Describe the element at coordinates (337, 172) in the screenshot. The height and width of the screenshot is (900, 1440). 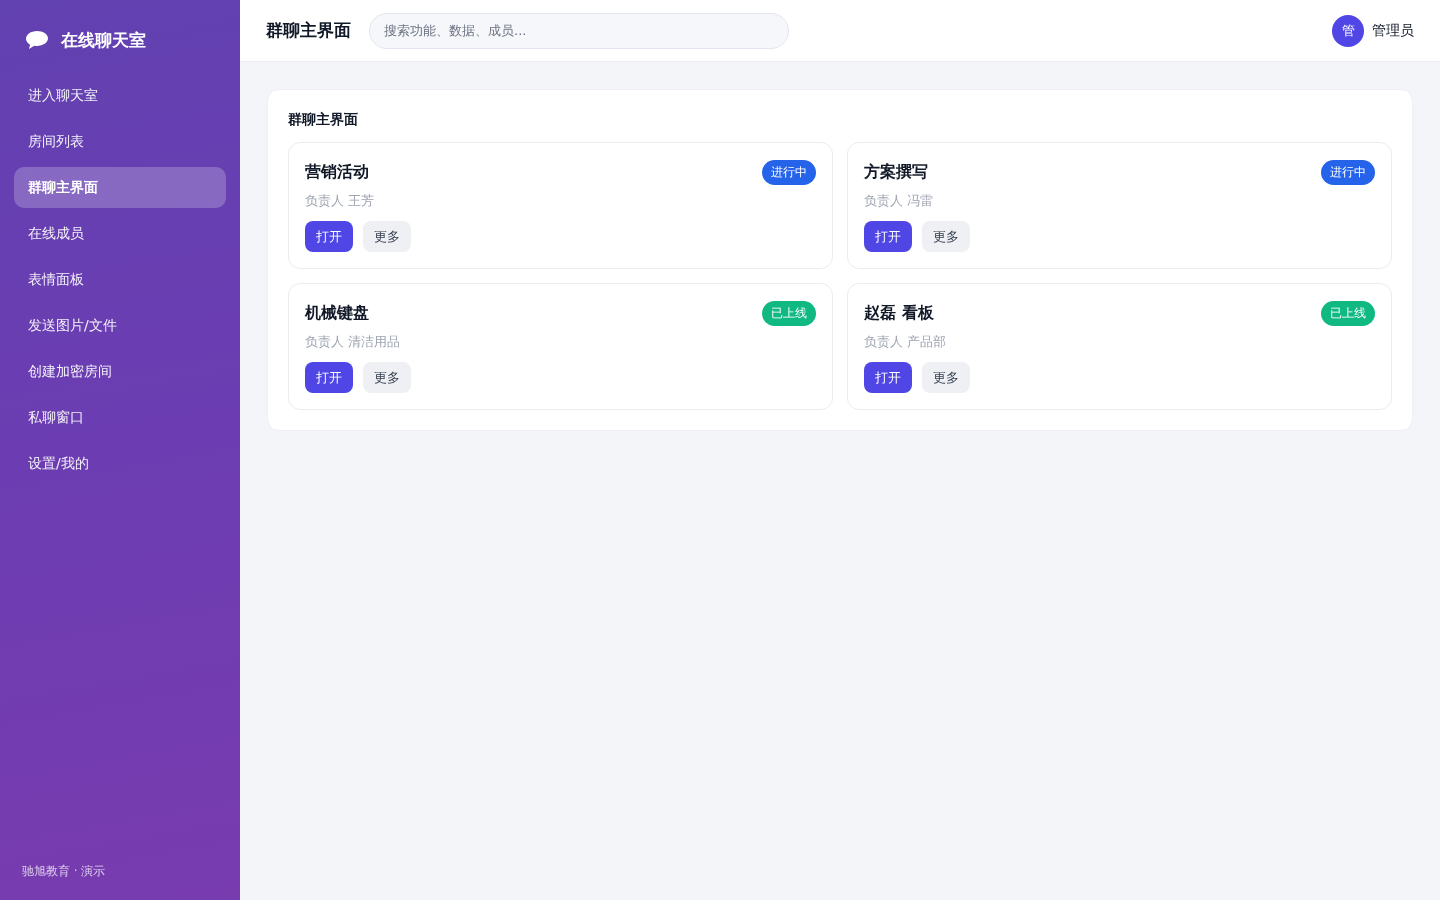
I see `card-title: 营销活动` at that location.